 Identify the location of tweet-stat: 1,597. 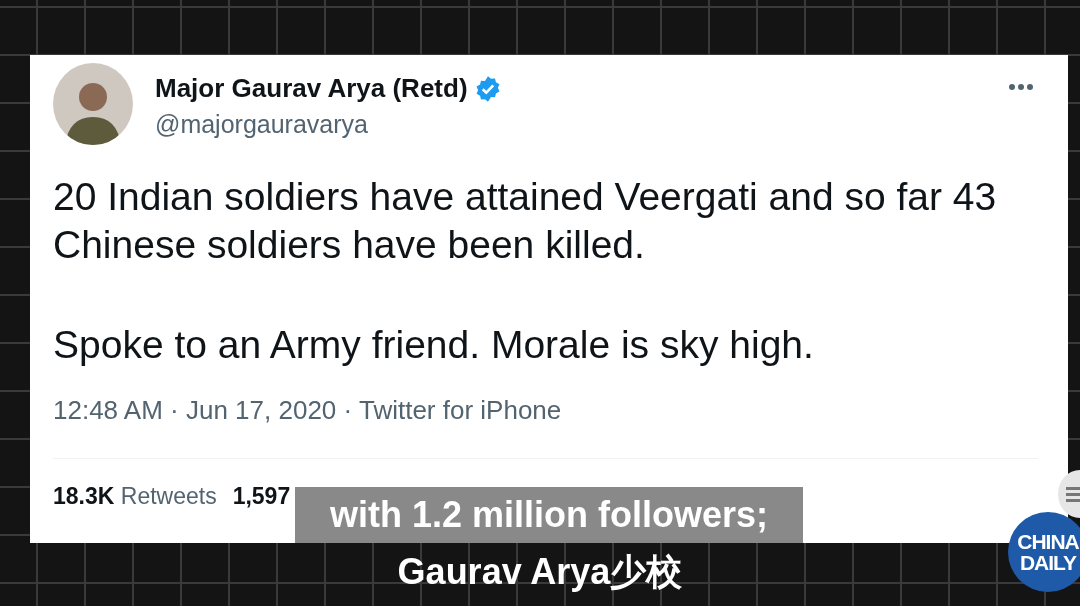
(261, 496).